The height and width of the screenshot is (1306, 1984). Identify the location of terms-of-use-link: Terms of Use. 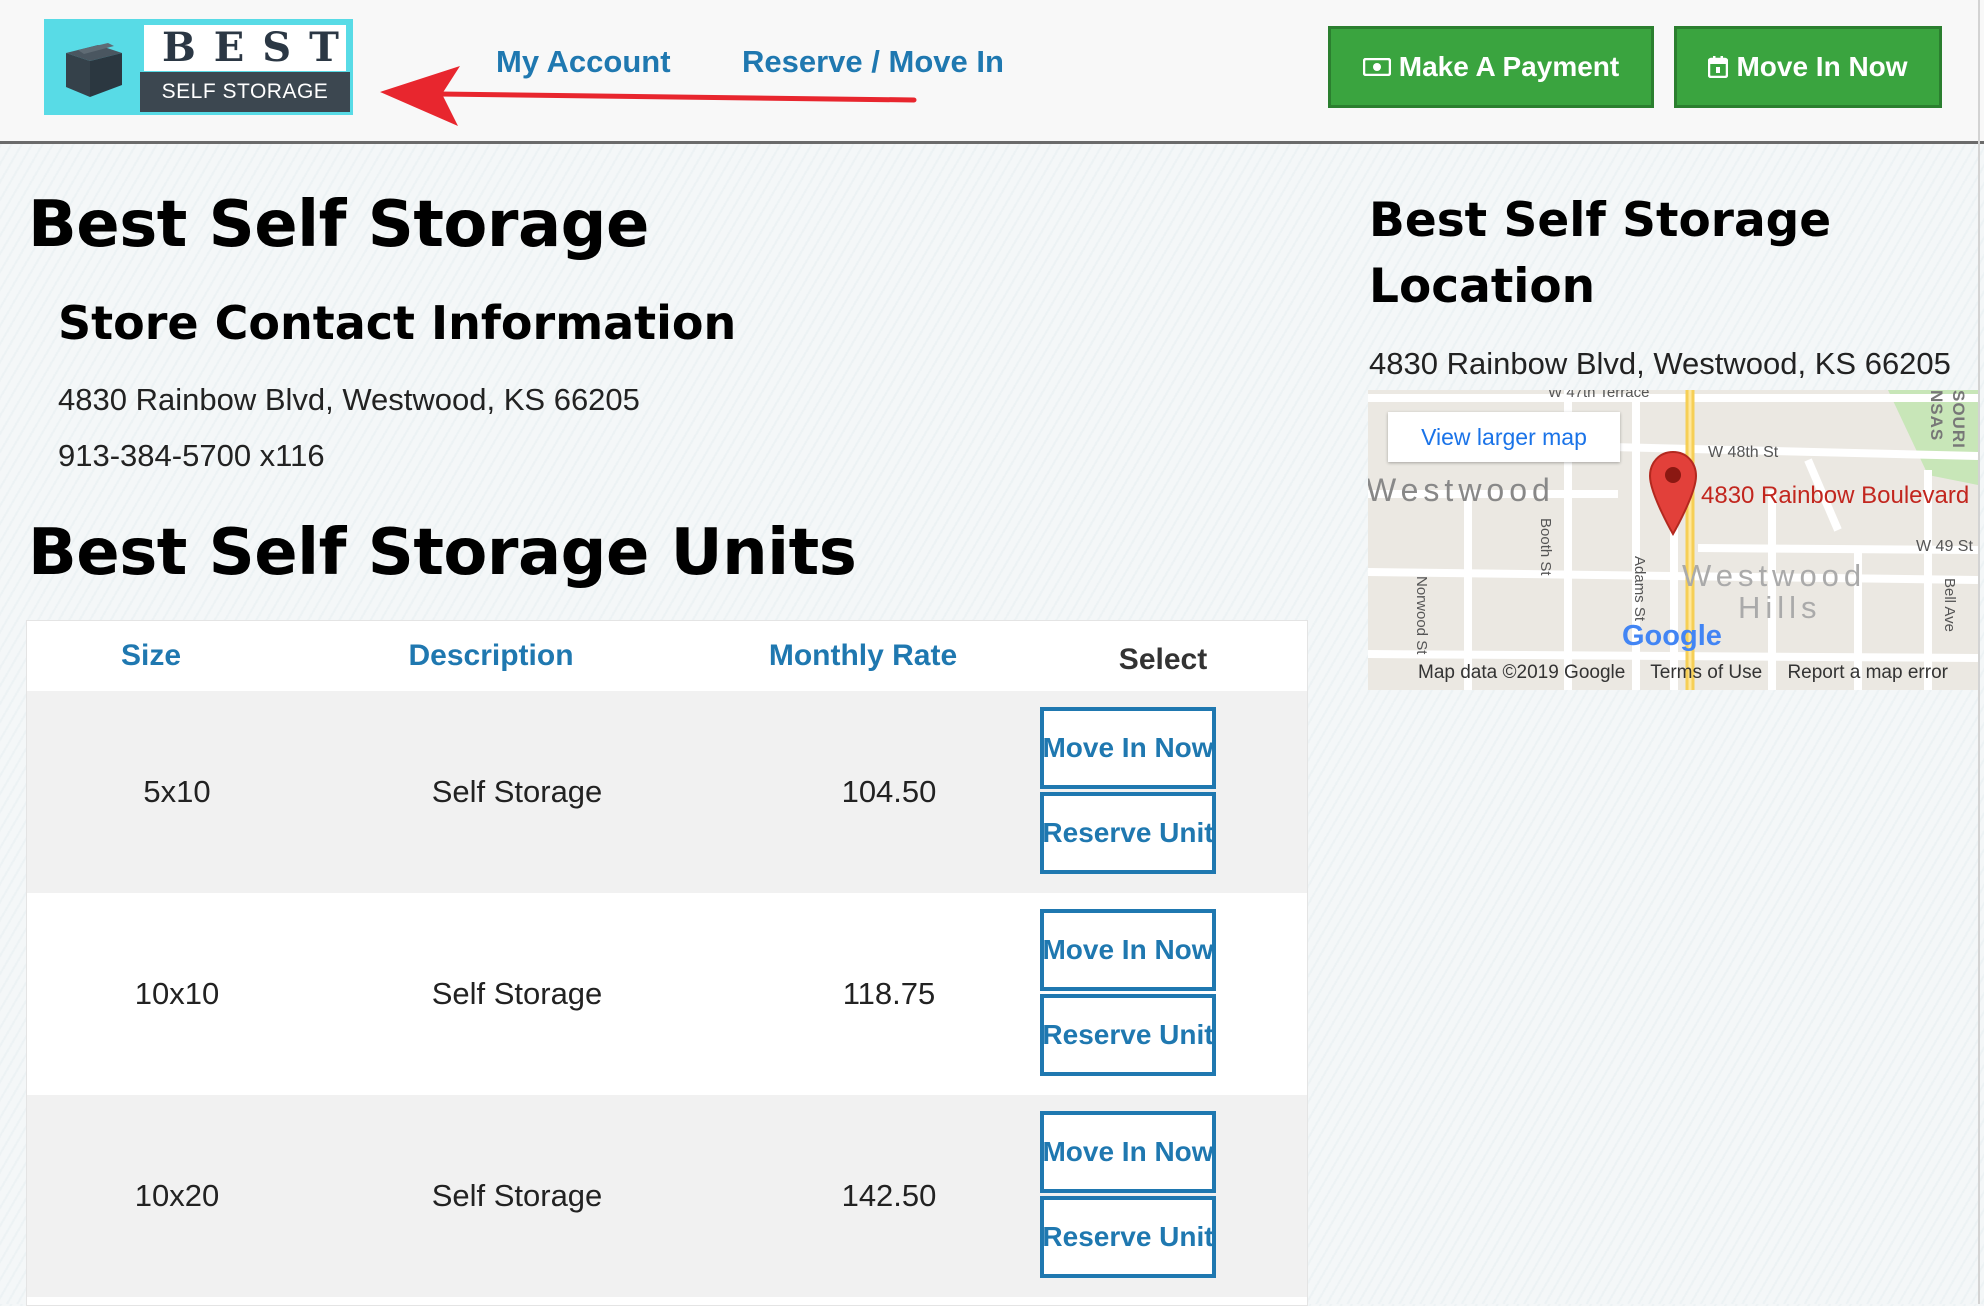
(1706, 672).